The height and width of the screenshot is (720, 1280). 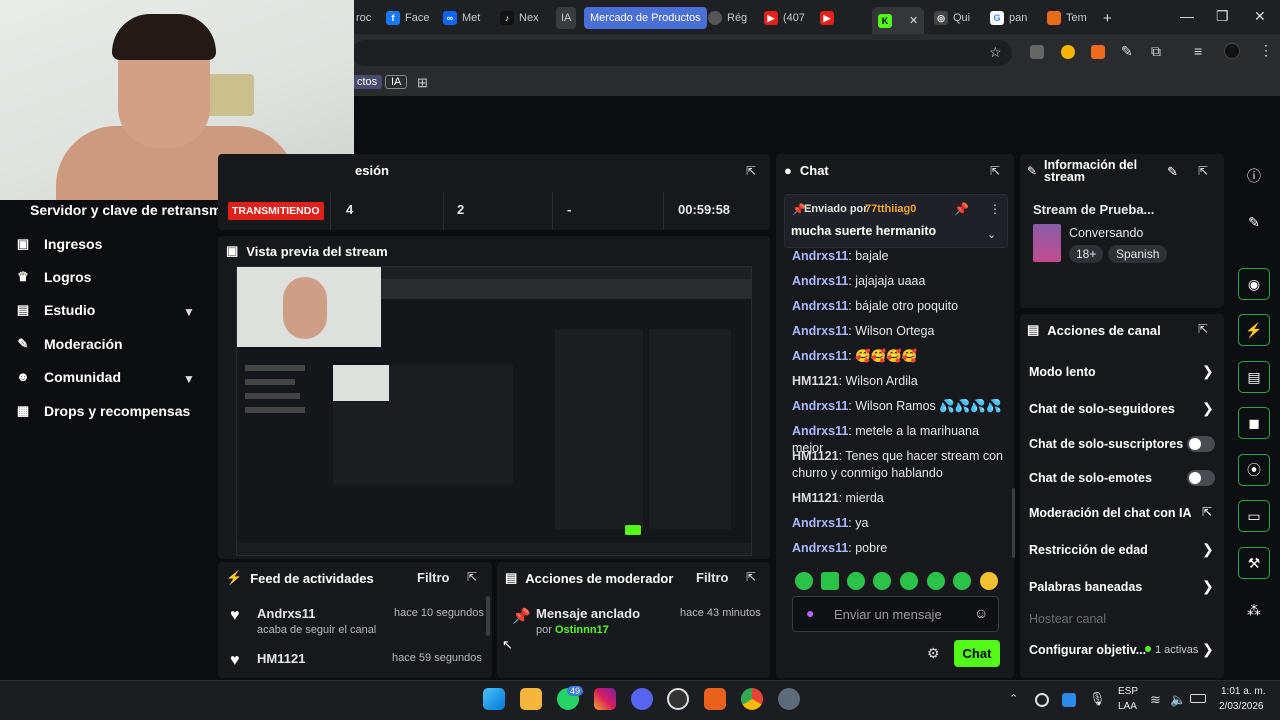 What do you see at coordinates (1254, 610) in the screenshot?
I see `layout-icon: ⁂` at bounding box center [1254, 610].